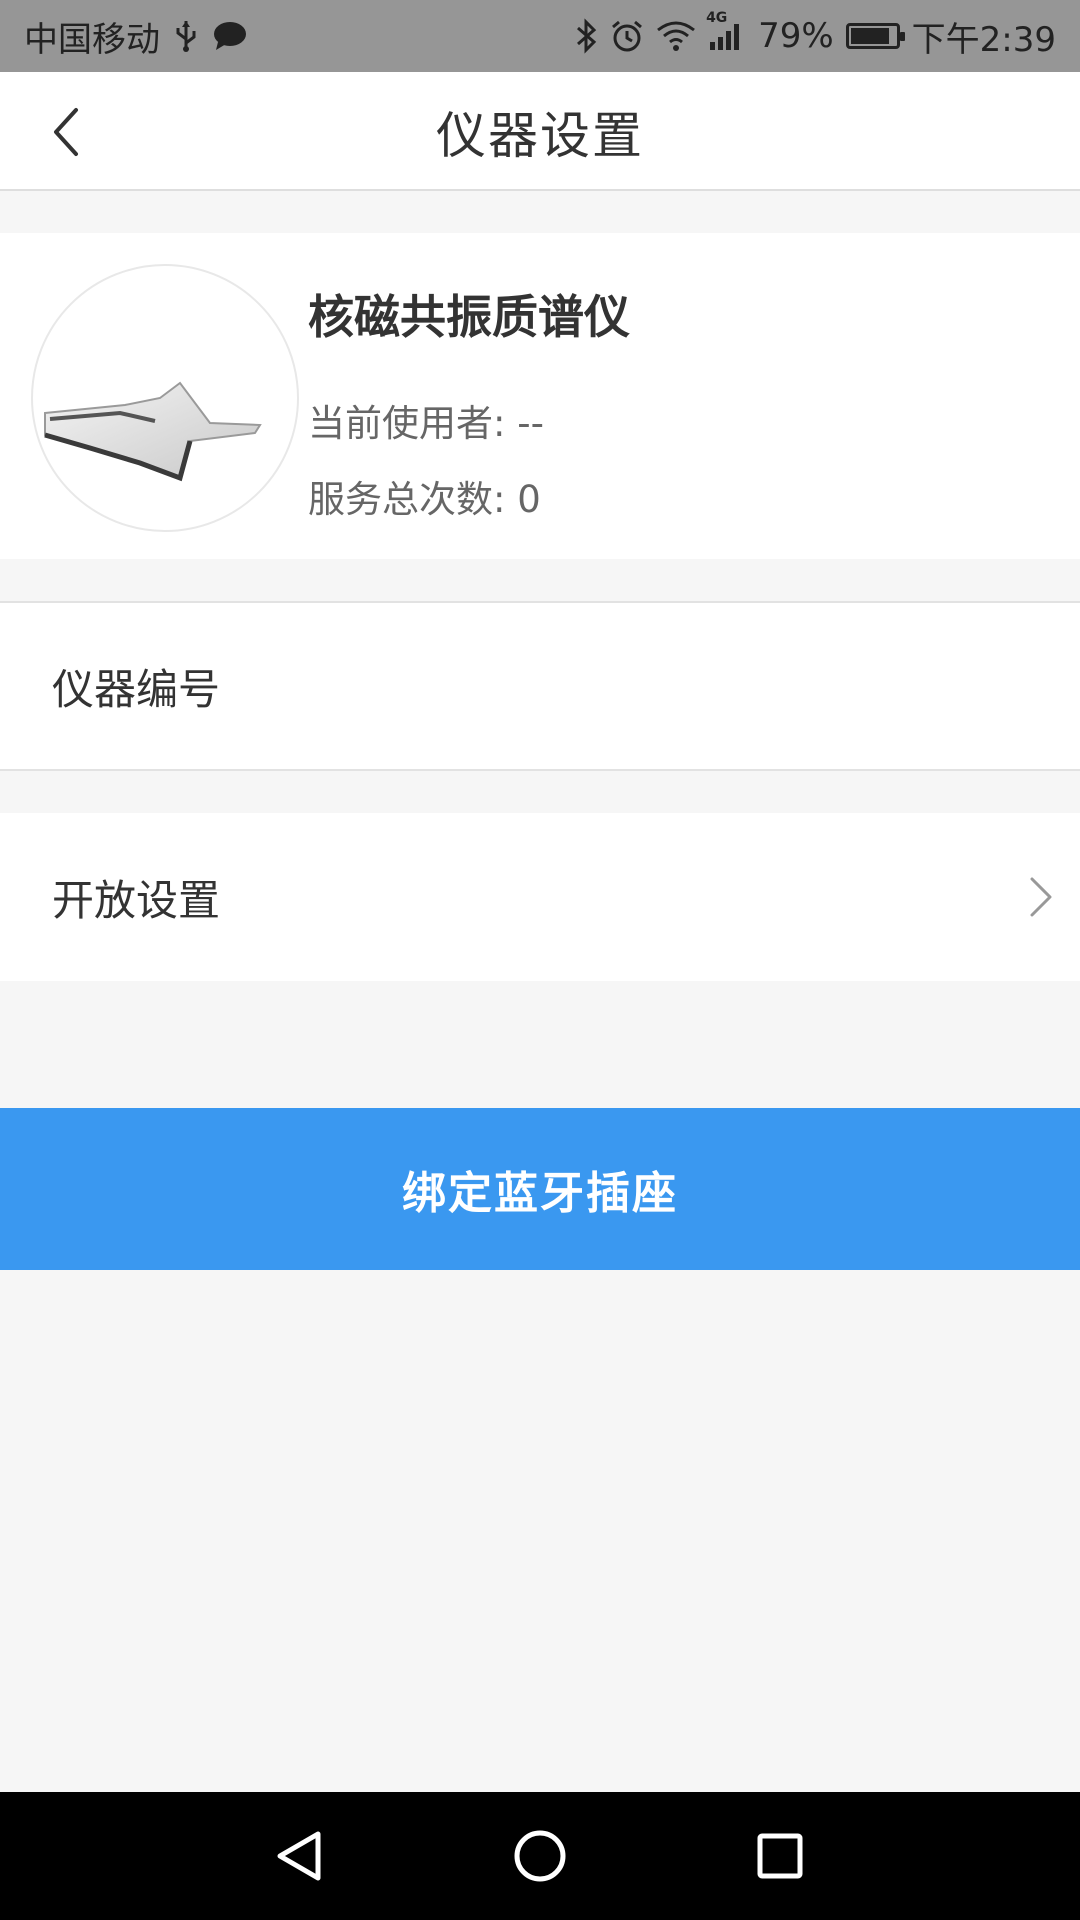  What do you see at coordinates (627, 36) in the screenshot?
I see `alarm-icon` at bounding box center [627, 36].